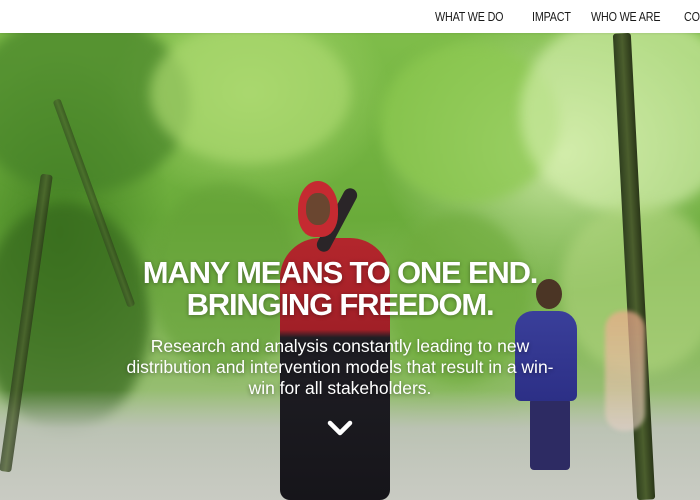 Image resolution: width=700 pixels, height=500 pixels. I want to click on nav-item-what-we-do: WHAT WE DO, so click(469, 17).